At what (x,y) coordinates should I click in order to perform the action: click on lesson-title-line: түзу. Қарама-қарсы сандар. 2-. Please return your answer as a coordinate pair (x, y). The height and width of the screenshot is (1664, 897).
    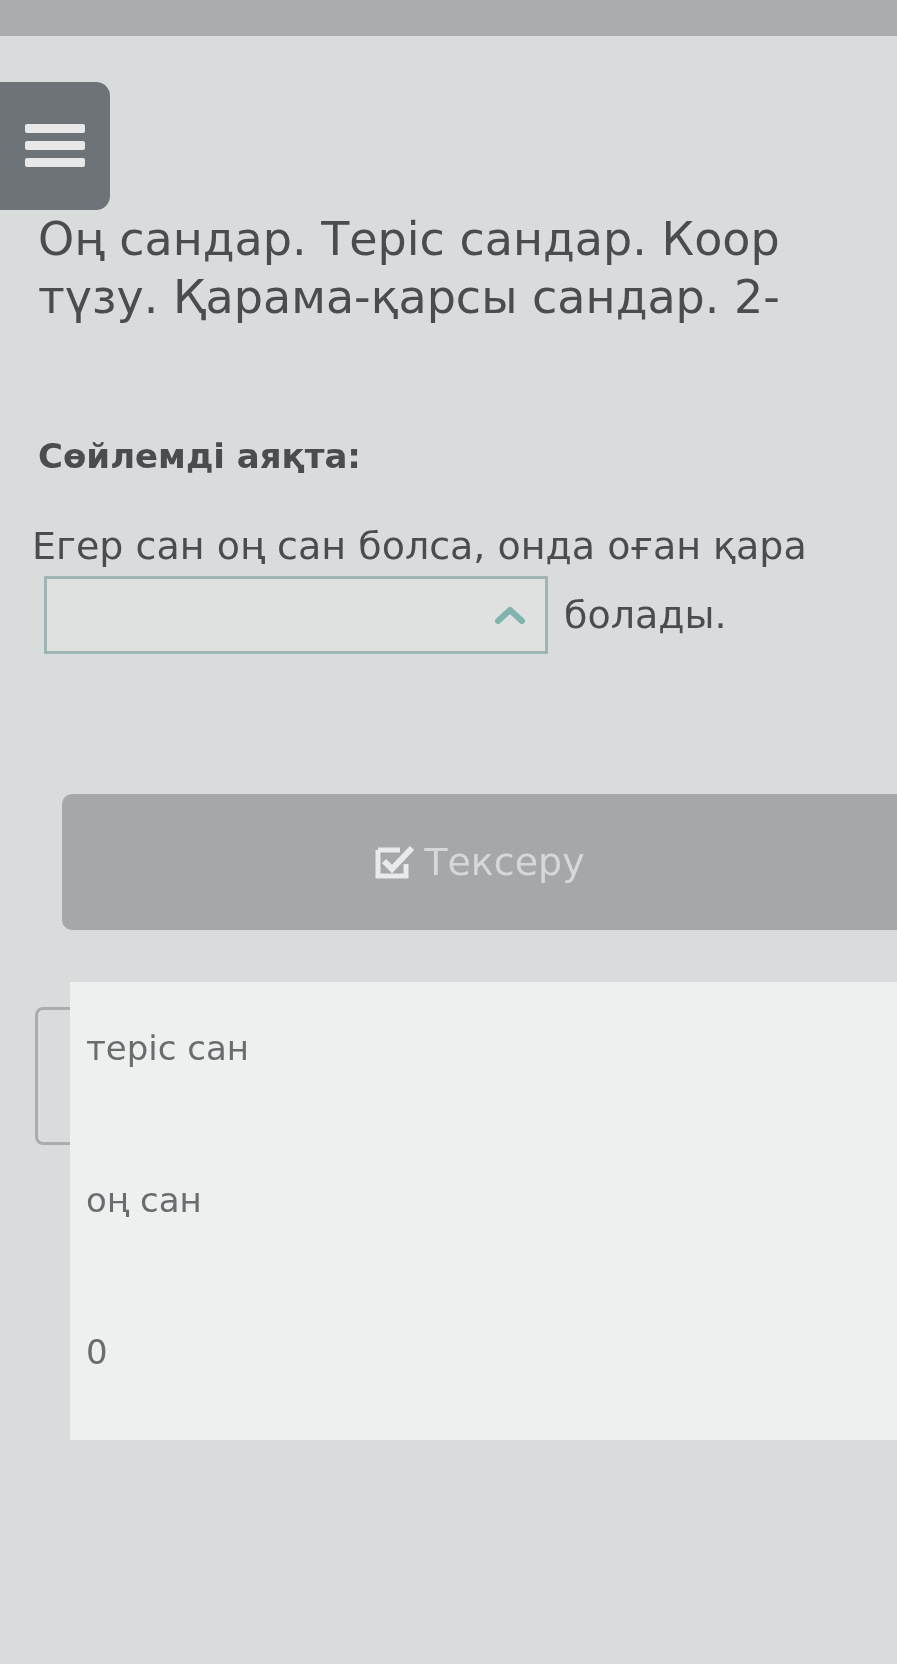
    Looking at the image, I should click on (409, 297).